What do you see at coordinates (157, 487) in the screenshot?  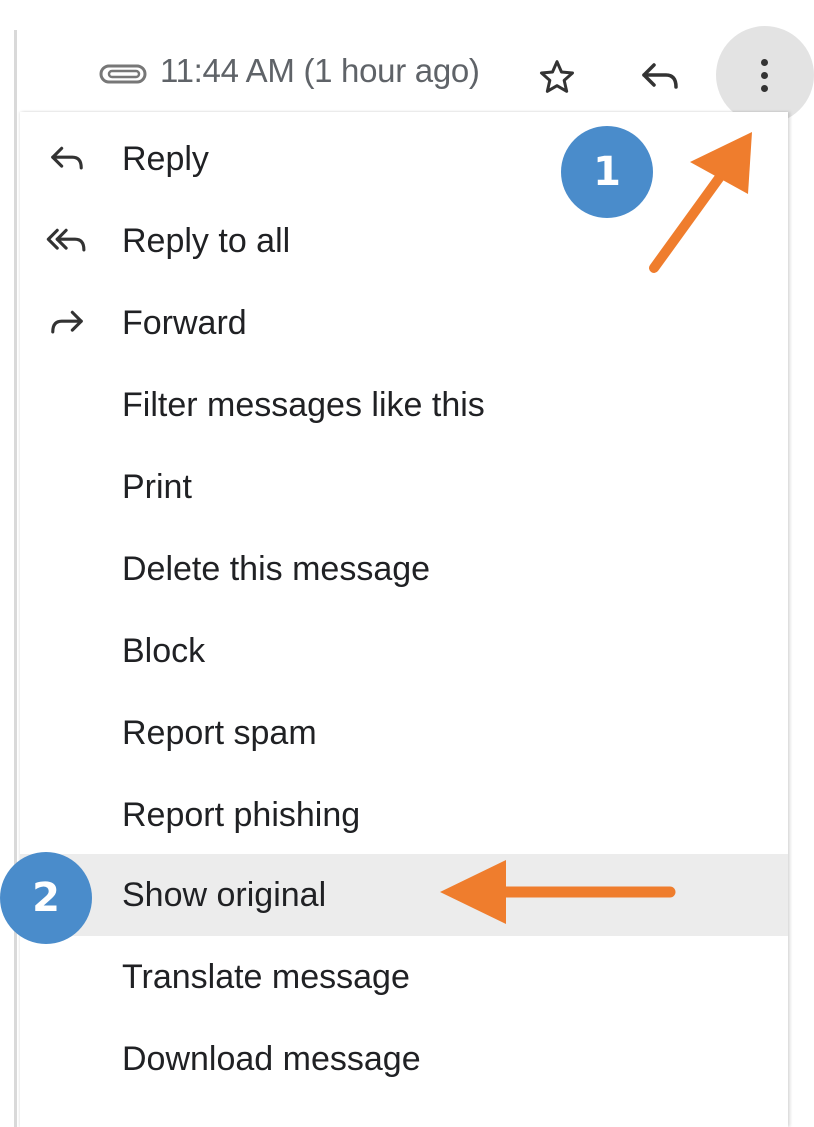 I see `menu-item-label: Print` at bounding box center [157, 487].